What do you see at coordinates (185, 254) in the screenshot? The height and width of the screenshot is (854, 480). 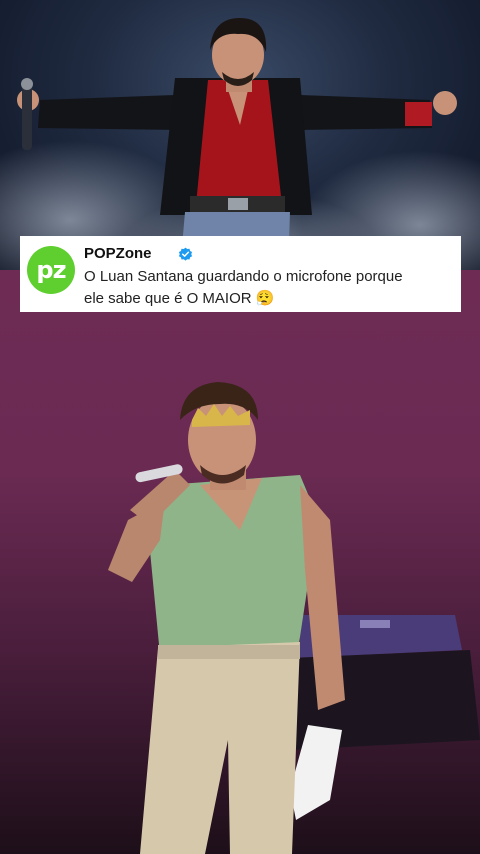 I see `verified-badge-icon` at bounding box center [185, 254].